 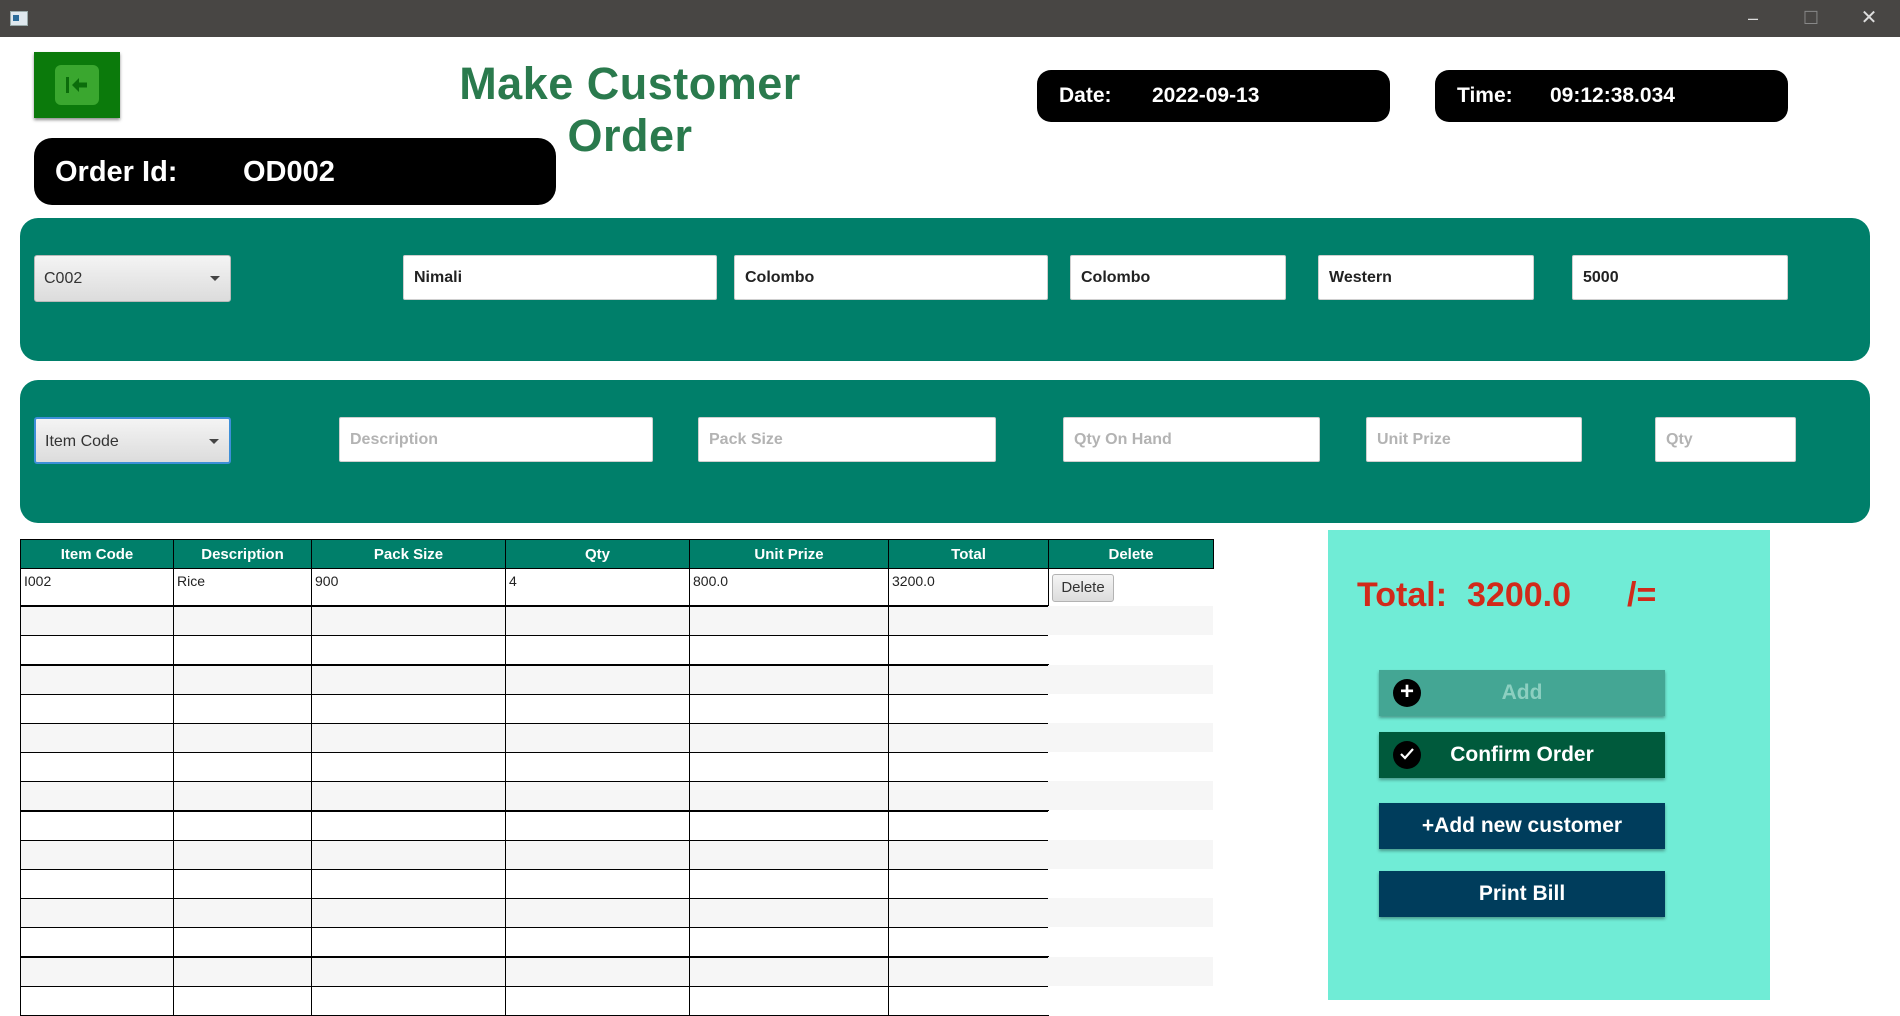 What do you see at coordinates (1474, 439) in the screenshot?
I see `item-unit-prize-field: Unit Prize` at bounding box center [1474, 439].